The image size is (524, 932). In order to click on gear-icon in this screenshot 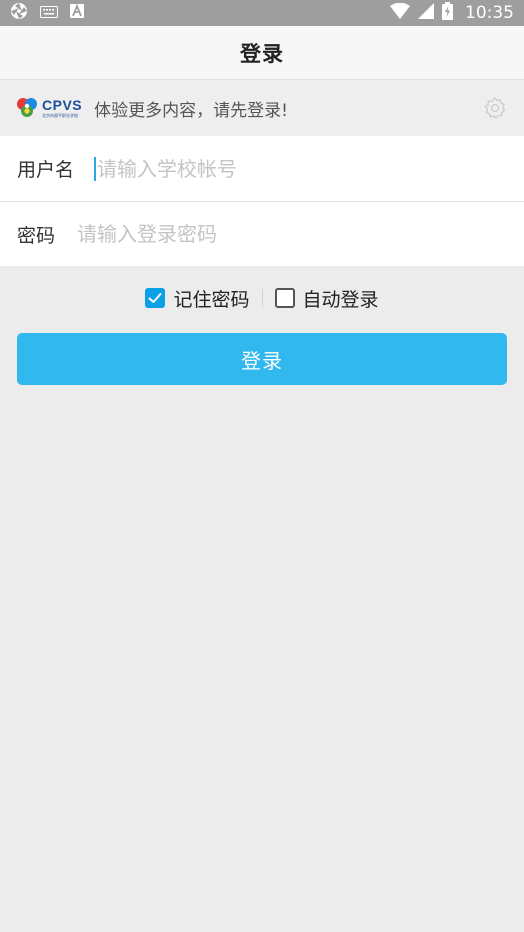, I will do `click(495, 108)`.